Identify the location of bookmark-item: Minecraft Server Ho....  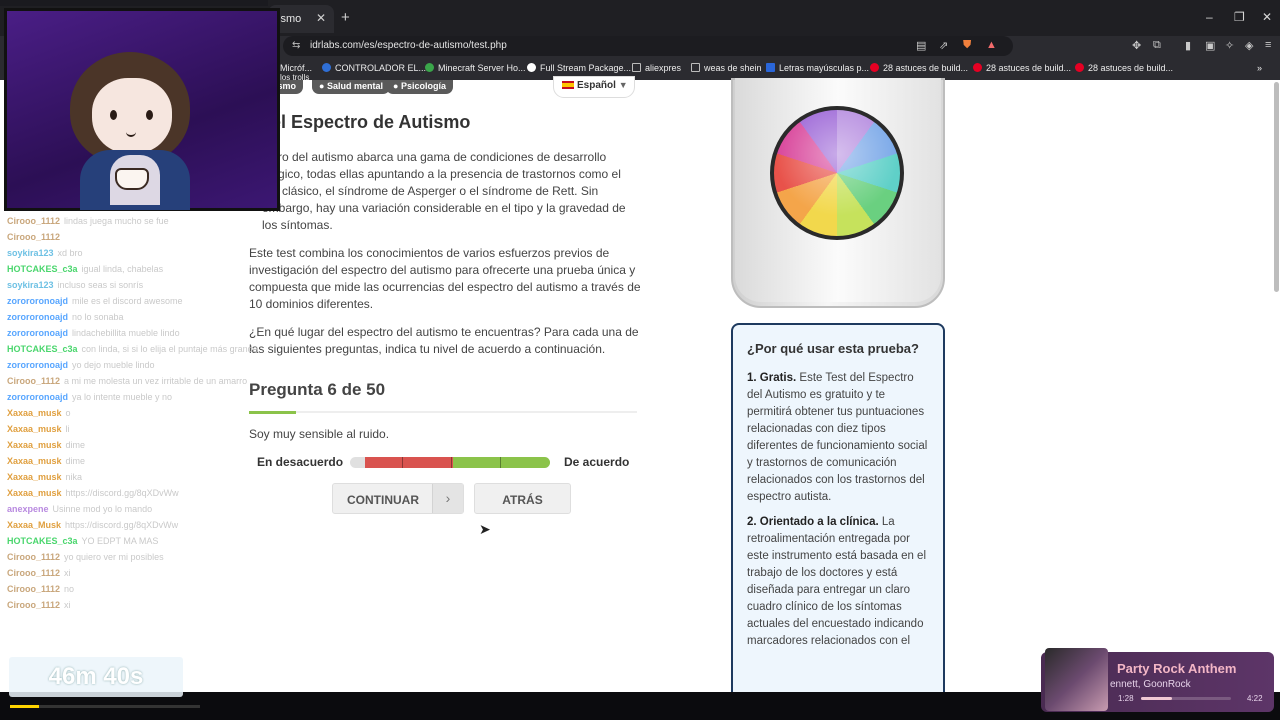
(475, 68).